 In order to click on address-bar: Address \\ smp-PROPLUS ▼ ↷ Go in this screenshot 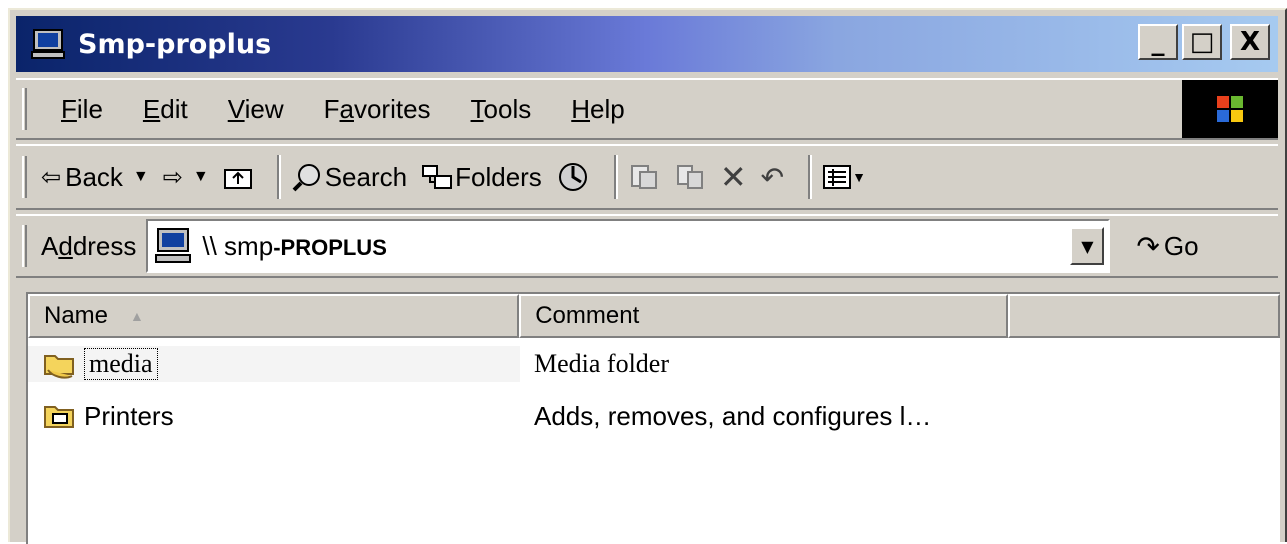, I will do `click(647, 246)`.